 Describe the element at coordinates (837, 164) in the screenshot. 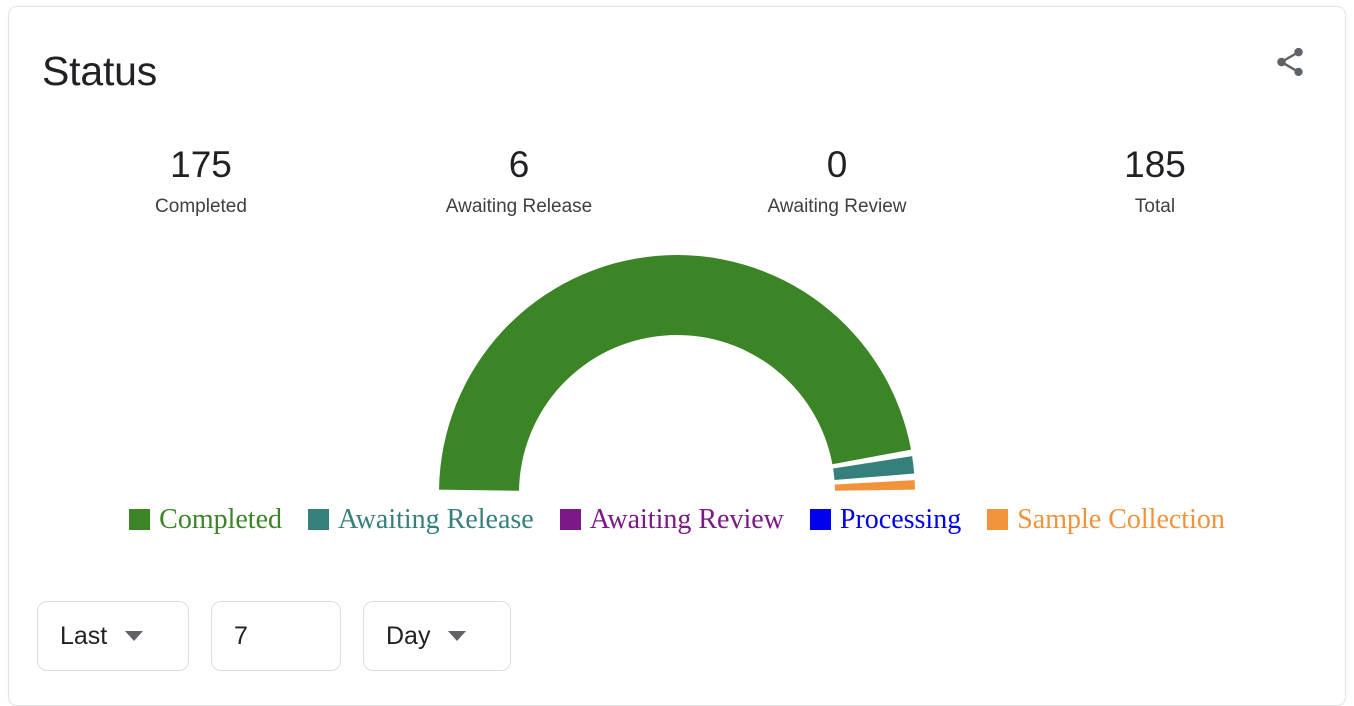

I see `stat-value: 0` at that location.